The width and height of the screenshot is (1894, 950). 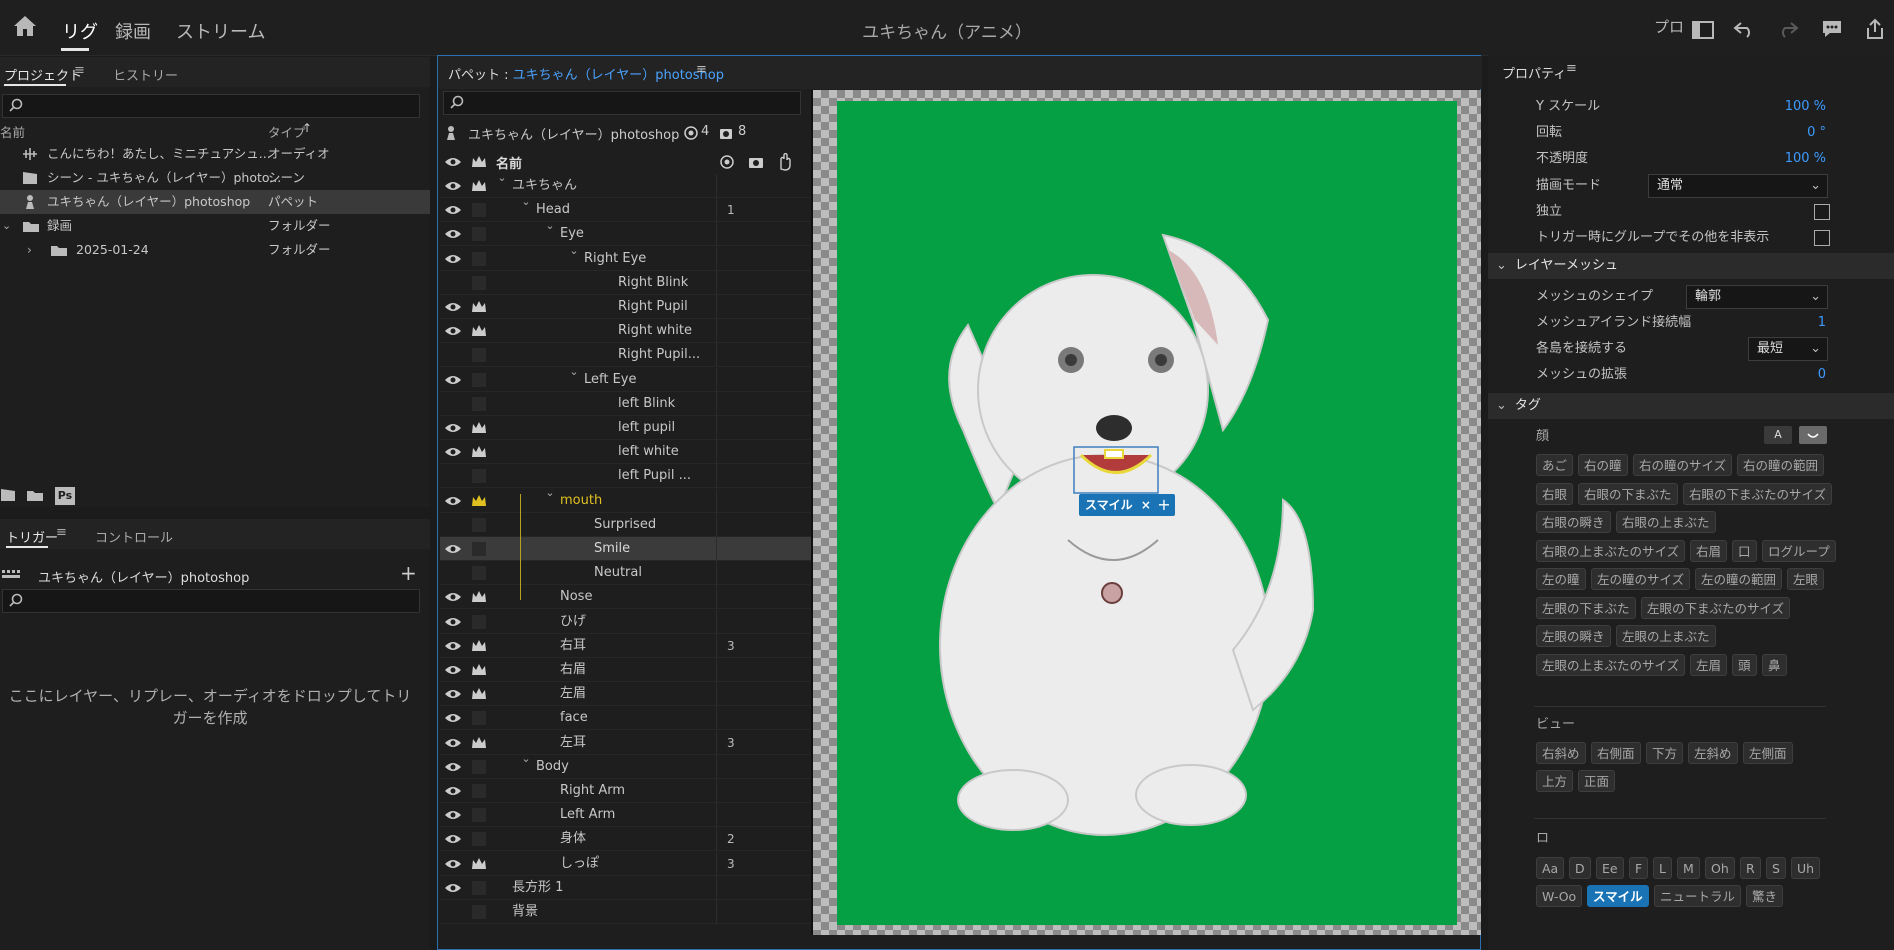 I want to click on tag-item: 下方, so click(x=1665, y=753).